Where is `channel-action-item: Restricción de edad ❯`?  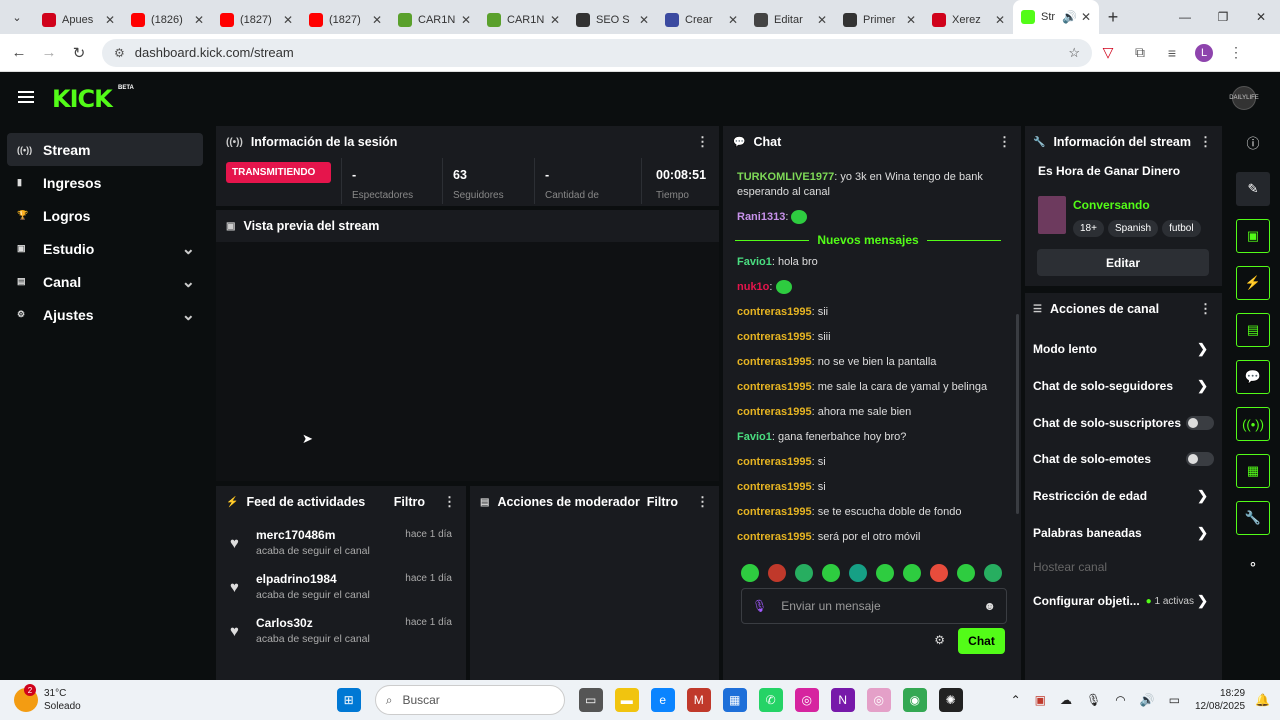
channel-action-item: Restricción de edad ❯ is located at coordinates (1123, 496).